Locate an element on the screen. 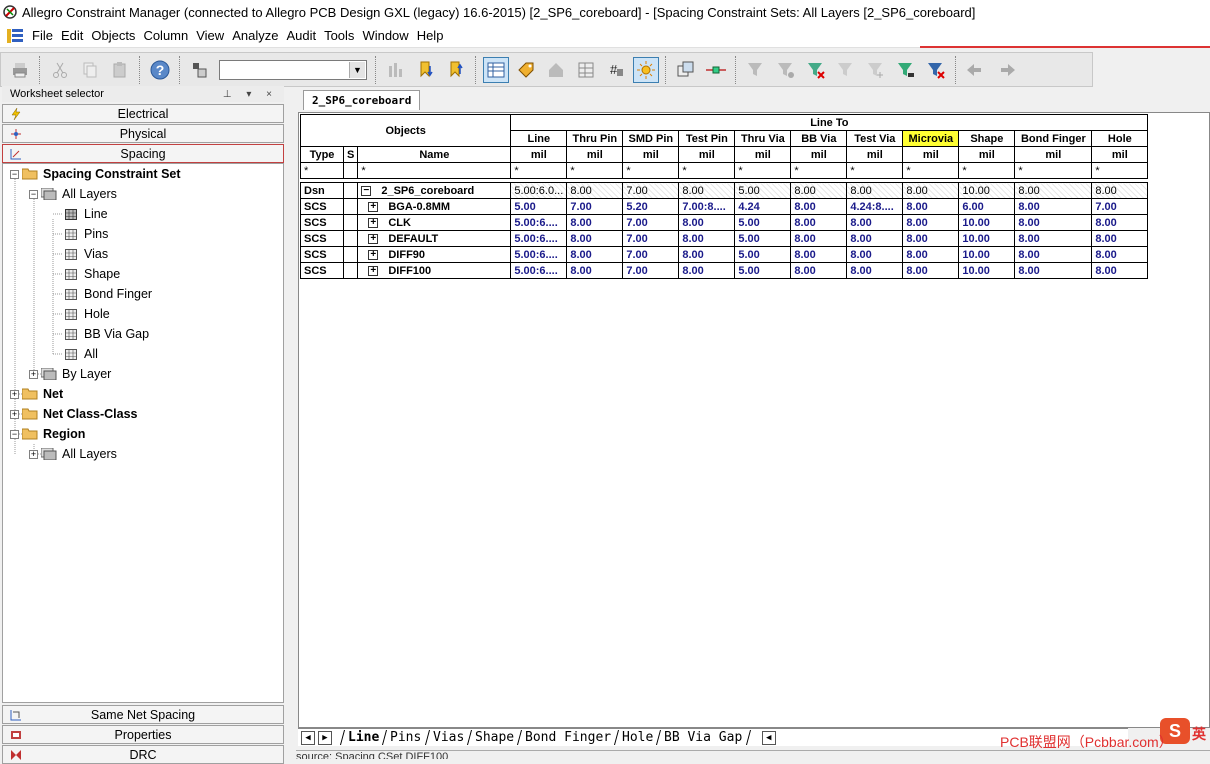 The height and width of the screenshot is (764, 1210). tree-net: + Net is located at coordinates (36, 394).